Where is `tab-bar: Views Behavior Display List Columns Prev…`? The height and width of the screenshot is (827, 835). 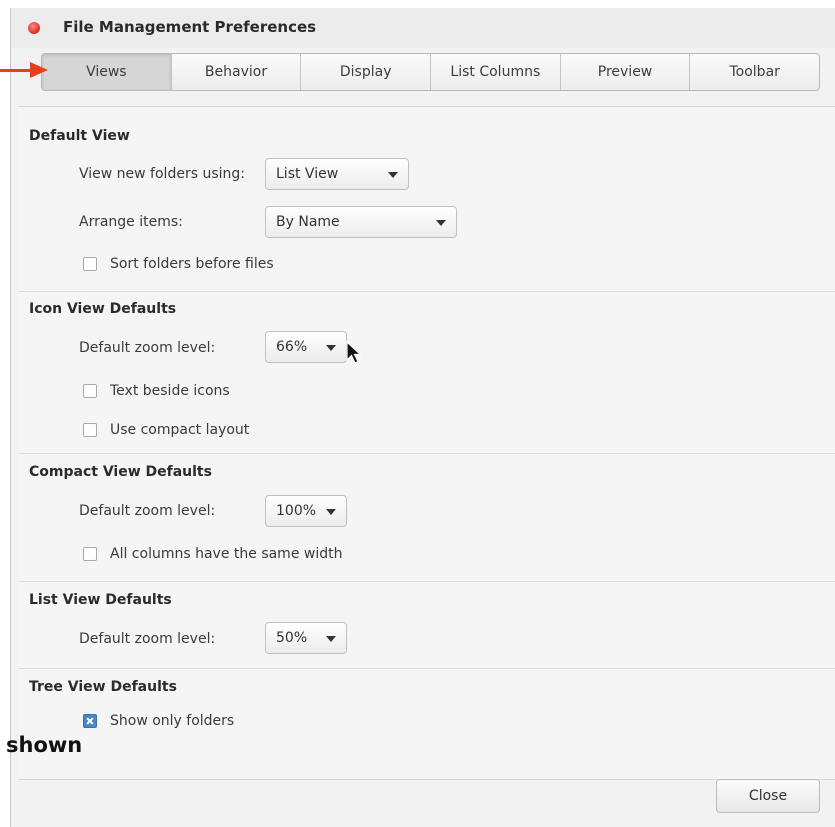
tab-bar: Views Behavior Display List Columns Prev… is located at coordinates (430, 72).